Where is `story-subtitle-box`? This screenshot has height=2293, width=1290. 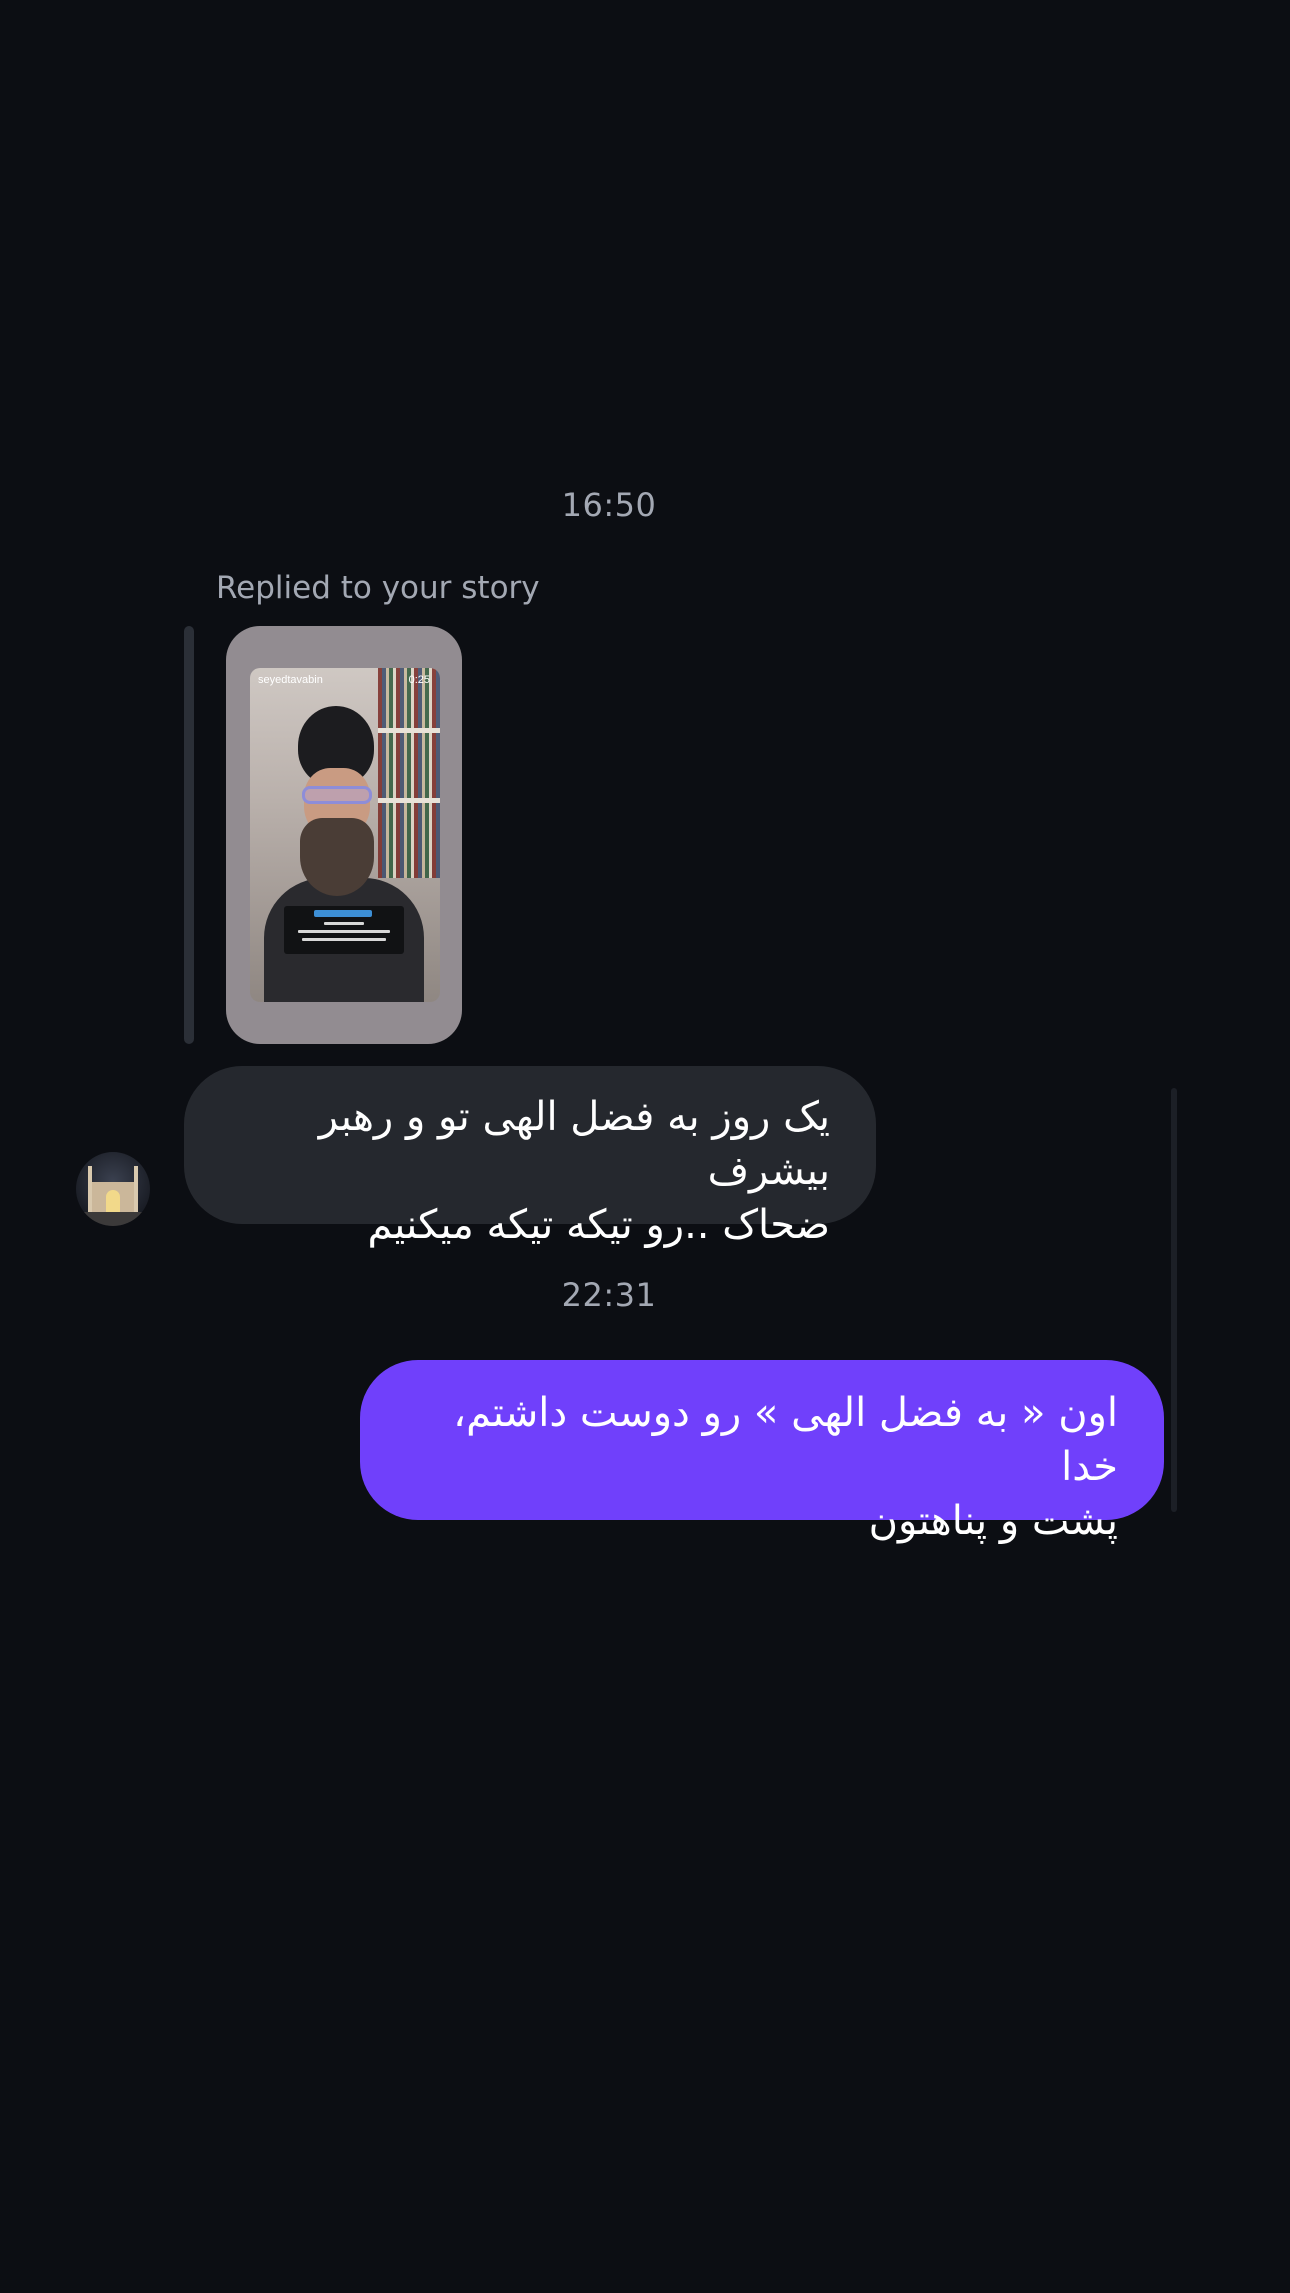 story-subtitle-box is located at coordinates (344, 930).